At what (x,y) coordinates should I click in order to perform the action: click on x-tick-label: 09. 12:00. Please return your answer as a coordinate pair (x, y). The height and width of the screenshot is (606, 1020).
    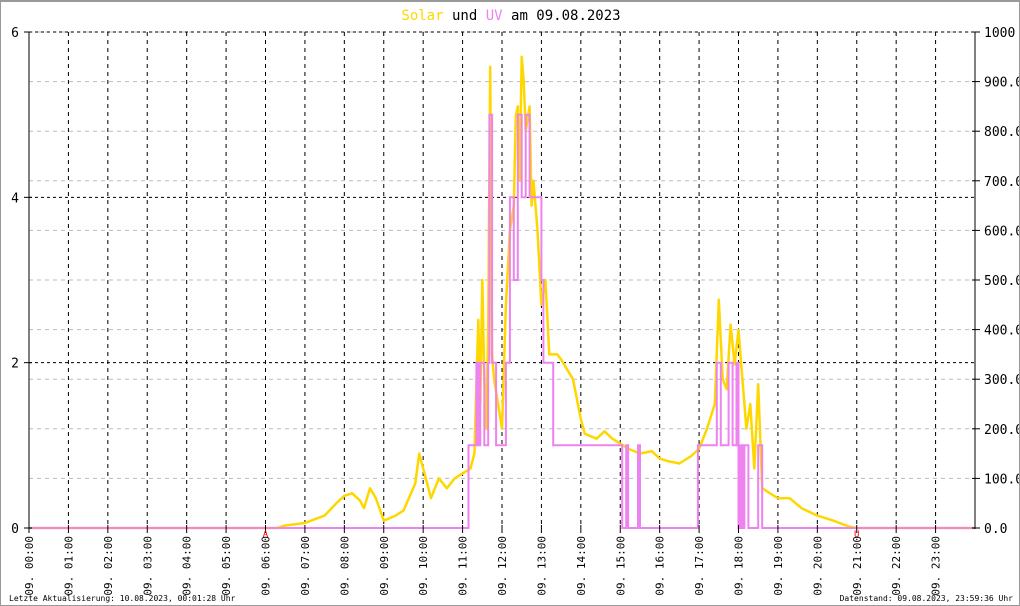
    Looking at the image, I should click on (502, 566).